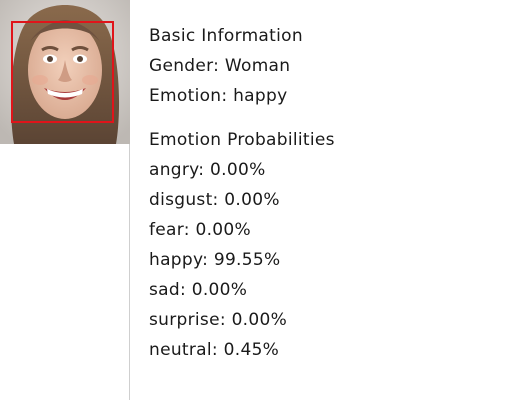 This screenshot has width=529, height=400. Describe the element at coordinates (198, 290) in the screenshot. I see `prob-sad: sad: 0.00%` at that location.